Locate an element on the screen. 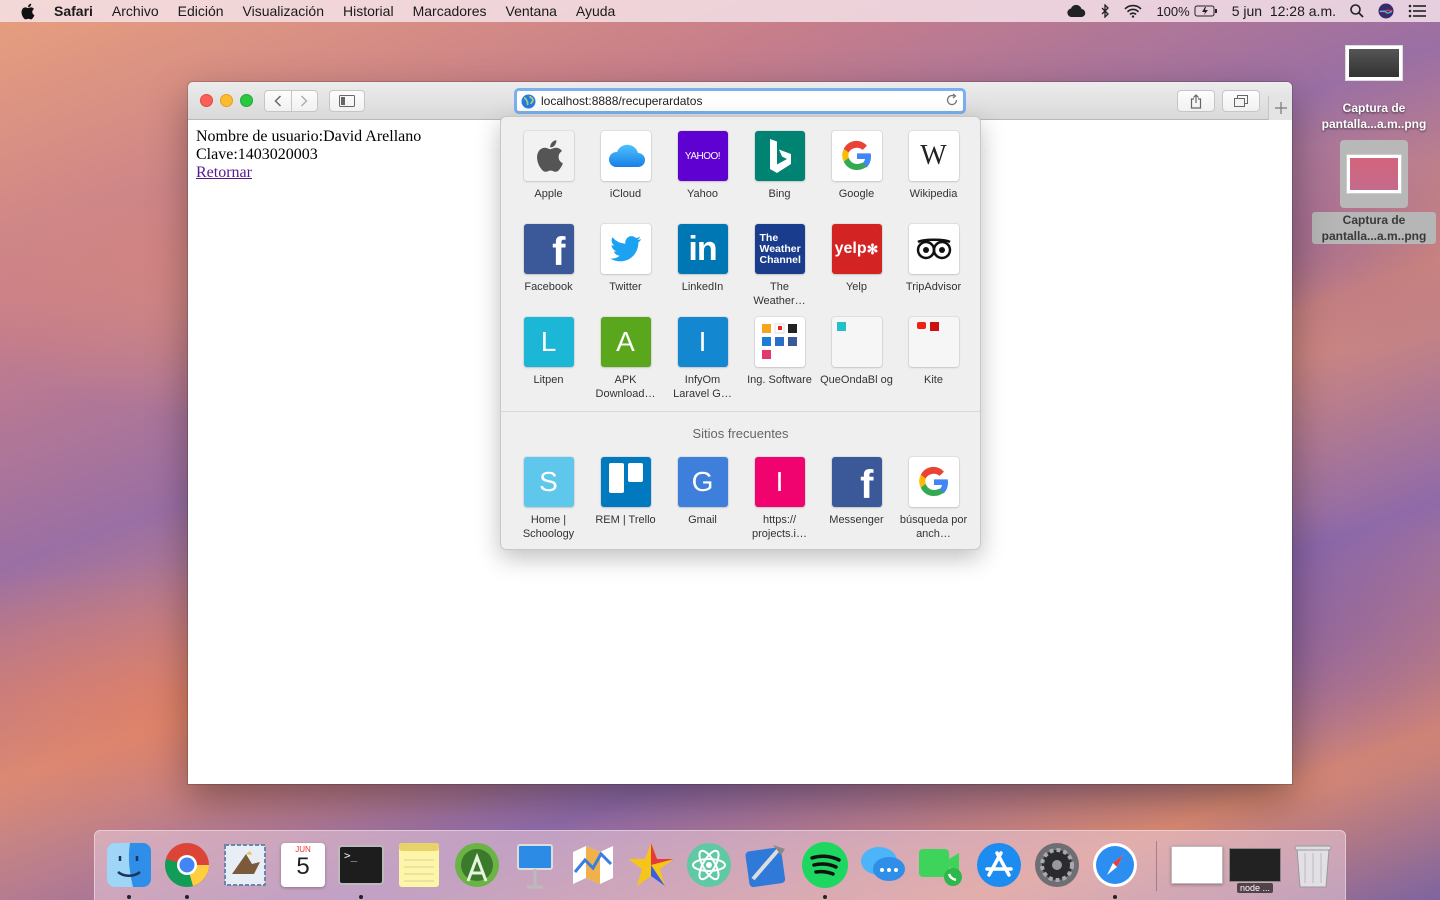  keynote-icon is located at coordinates (535, 866).